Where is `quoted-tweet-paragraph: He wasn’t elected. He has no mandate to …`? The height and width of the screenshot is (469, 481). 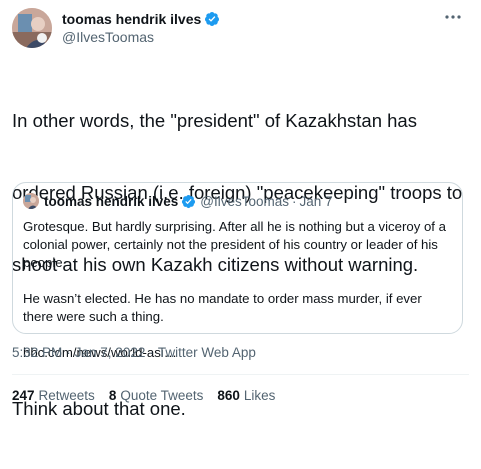
quoted-tweet-paragraph: He wasn’t elected. He has no mandate to … is located at coordinates (222, 307).